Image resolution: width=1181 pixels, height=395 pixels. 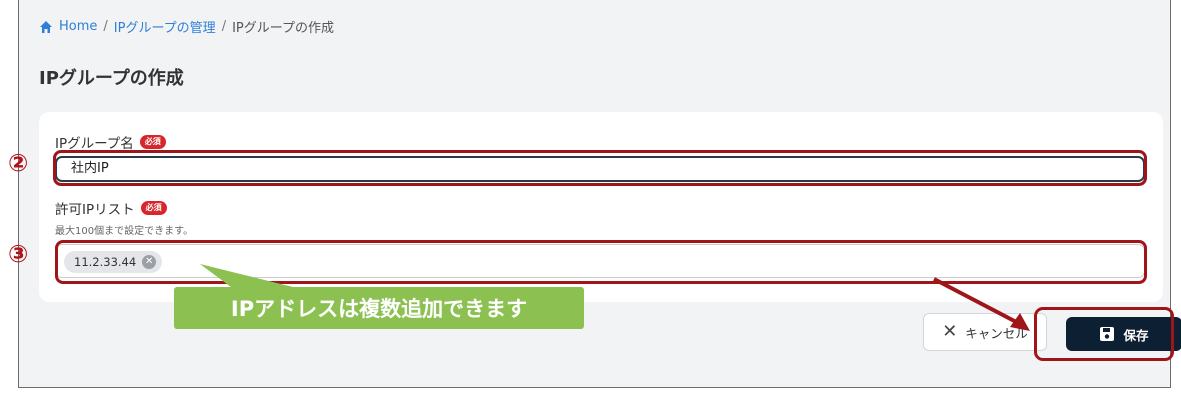 What do you see at coordinates (78, 26) in the screenshot?
I see `breadcrumb-home-link: Home` at bounding box center [78, 26].